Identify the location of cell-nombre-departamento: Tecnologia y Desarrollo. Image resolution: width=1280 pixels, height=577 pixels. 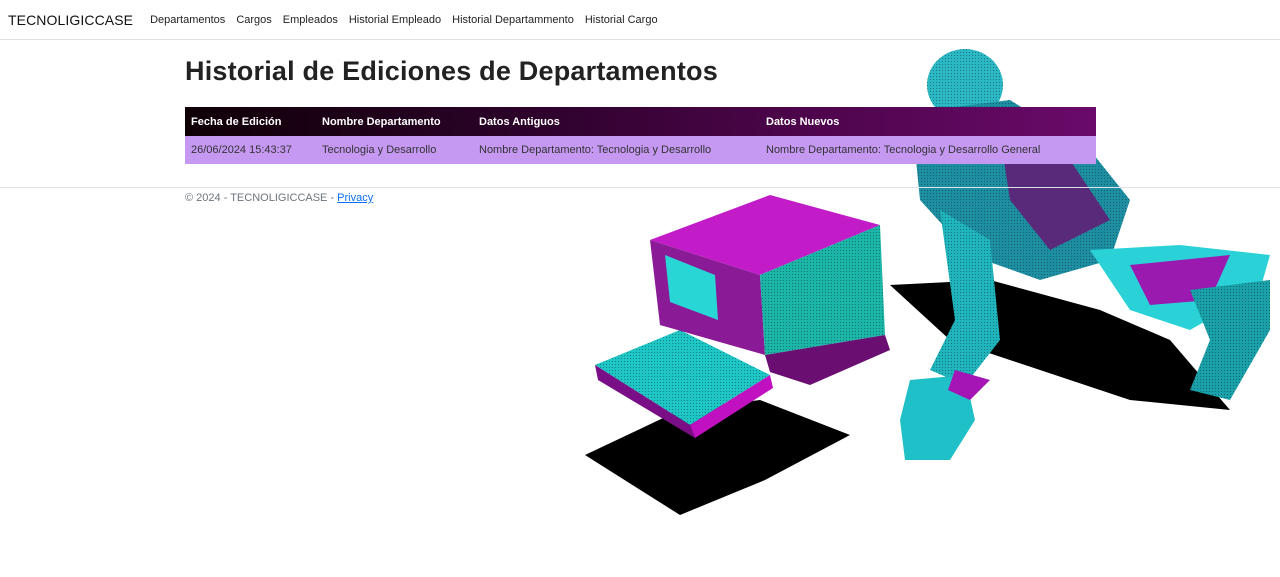
(379, 150).